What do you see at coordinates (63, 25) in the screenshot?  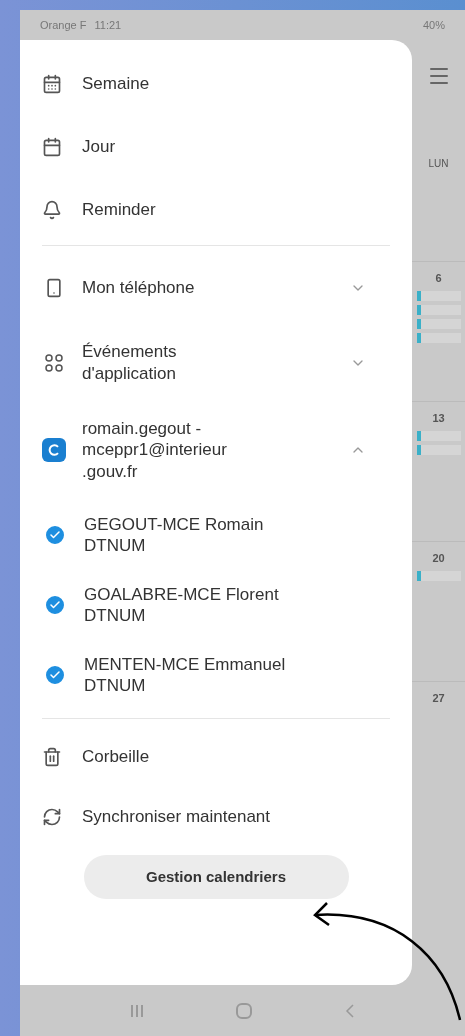 I see `carrier-name: Orange F` at bounding box center [63, 25].